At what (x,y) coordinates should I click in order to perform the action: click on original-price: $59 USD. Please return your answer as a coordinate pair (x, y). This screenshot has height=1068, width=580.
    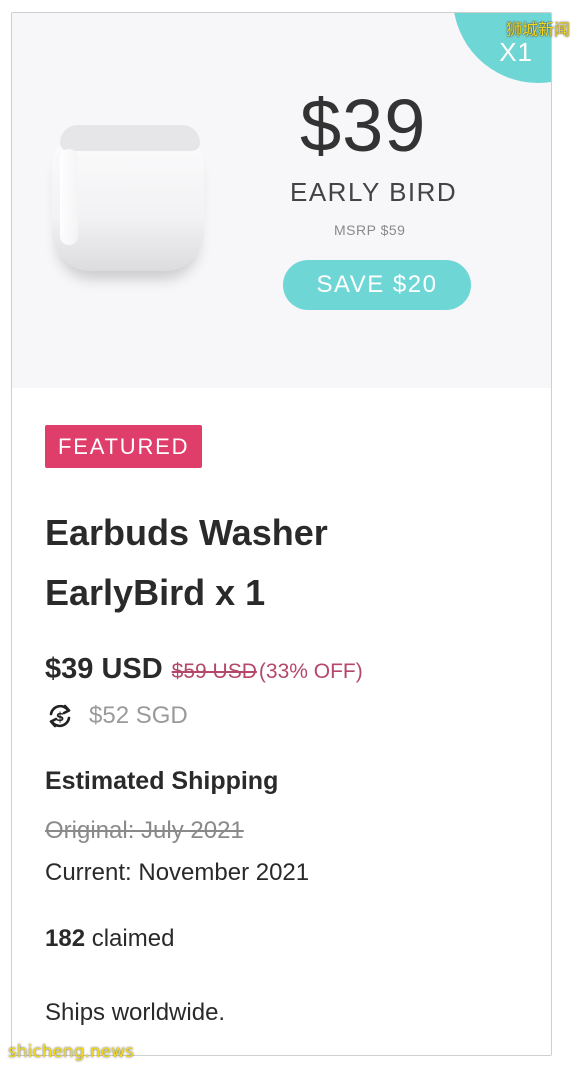
    Looking at the image, I should click on (214, 671).